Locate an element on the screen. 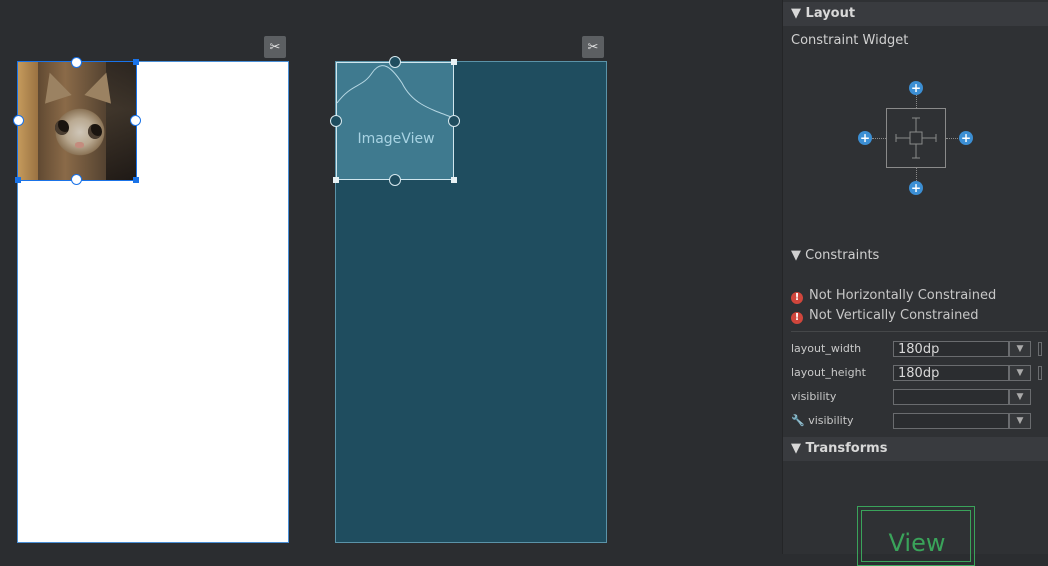 The width and height of the screenshot is (1048, 566). constraints-section-header: ▼ Constraints is located at coordinates (835, 255).